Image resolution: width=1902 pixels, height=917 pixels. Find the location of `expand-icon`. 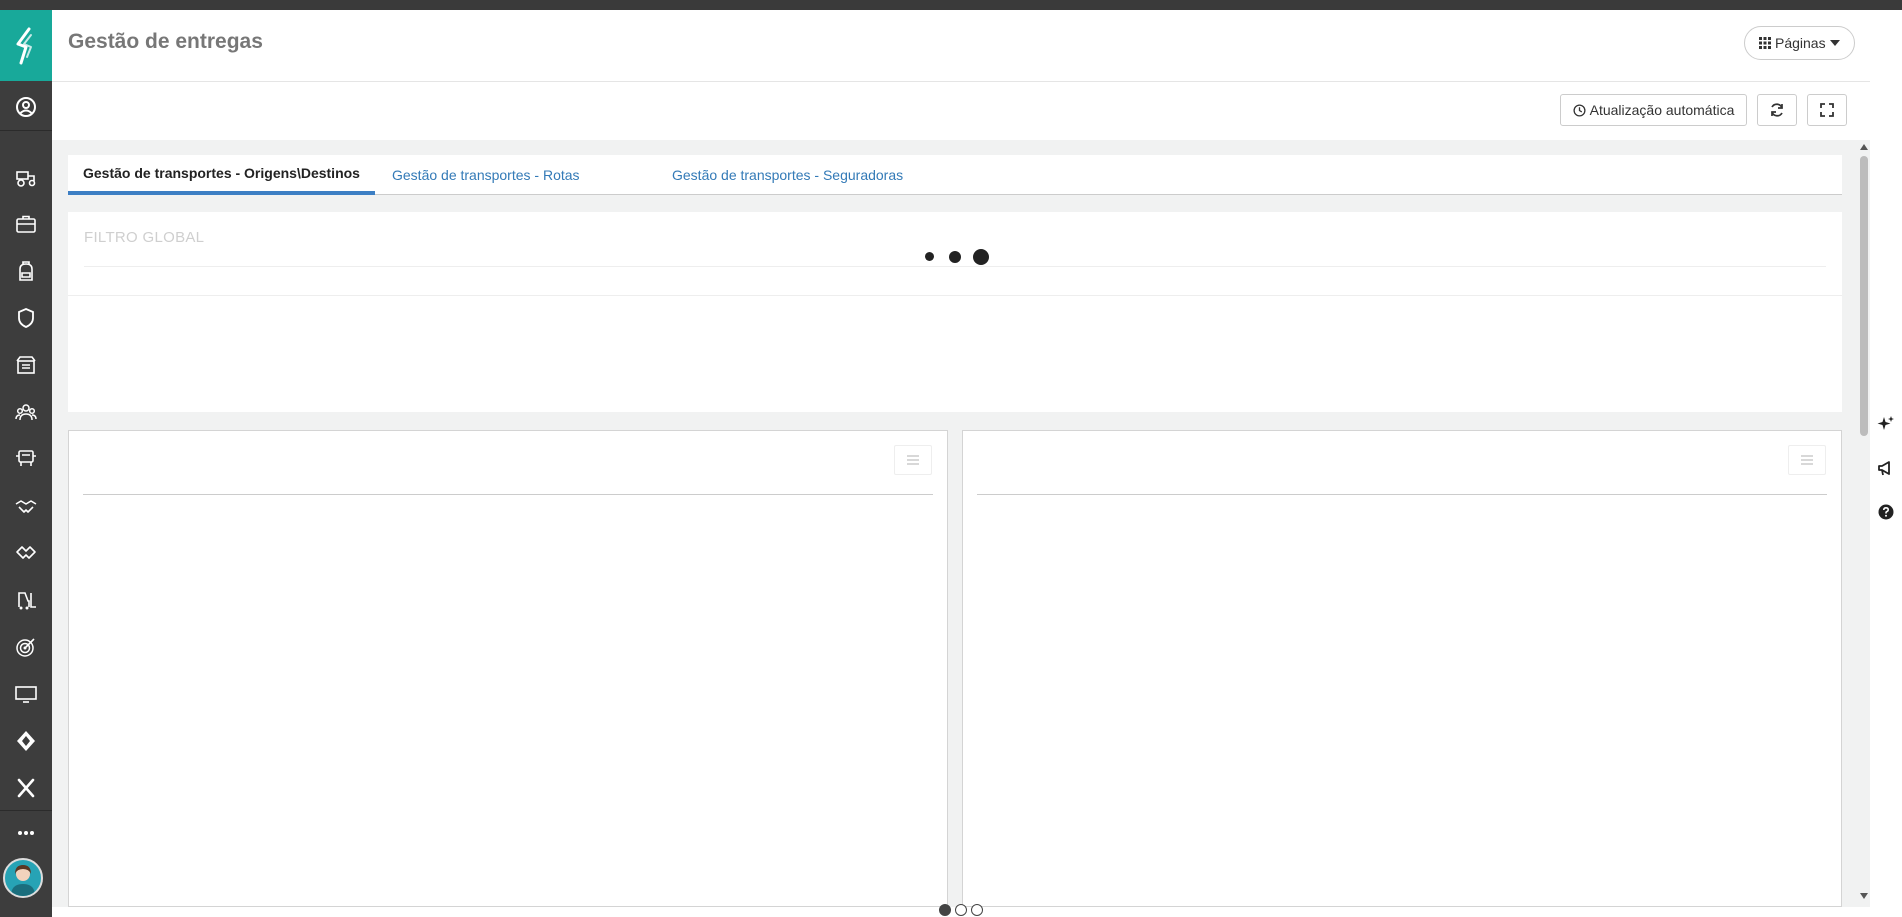

expand-icon is located at coordinates (1827, 110).